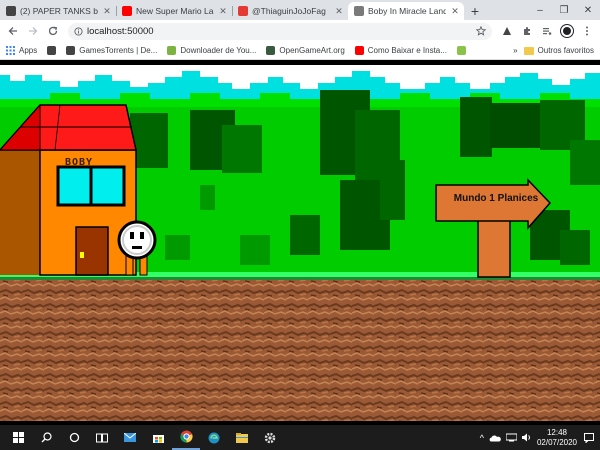  Describe the element at coordinates (481, 31) in the screenshot. I see `star-icon` at that location.